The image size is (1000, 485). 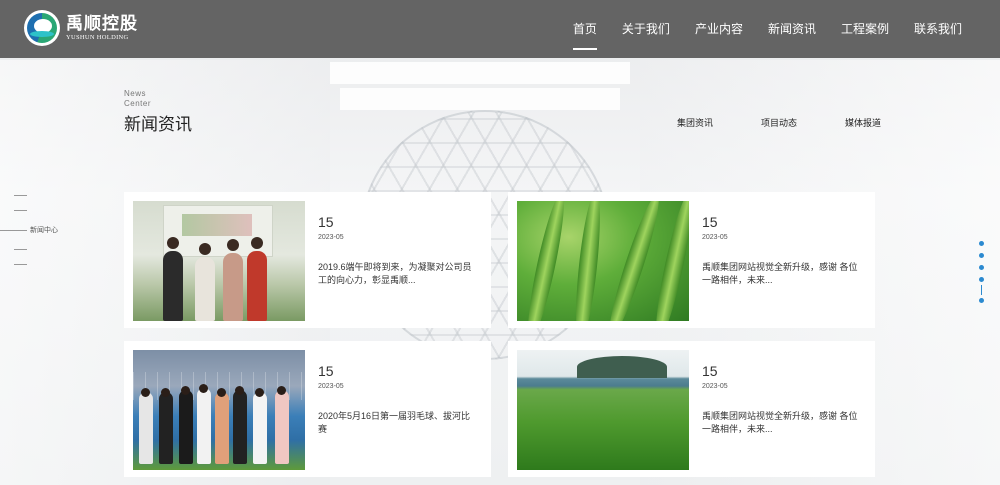 I want to click on section-title: 新闻资讯, so click(x=158, y=124).